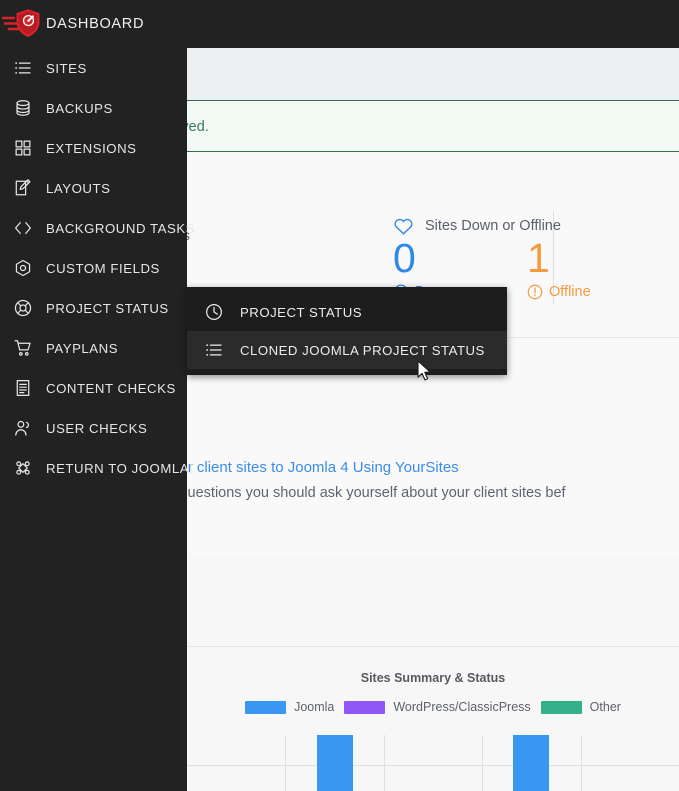  What do you see at coordinates (314, 707) in the screenshot?
I see `legend-label: Joomla` at bounding box center [314, 707].